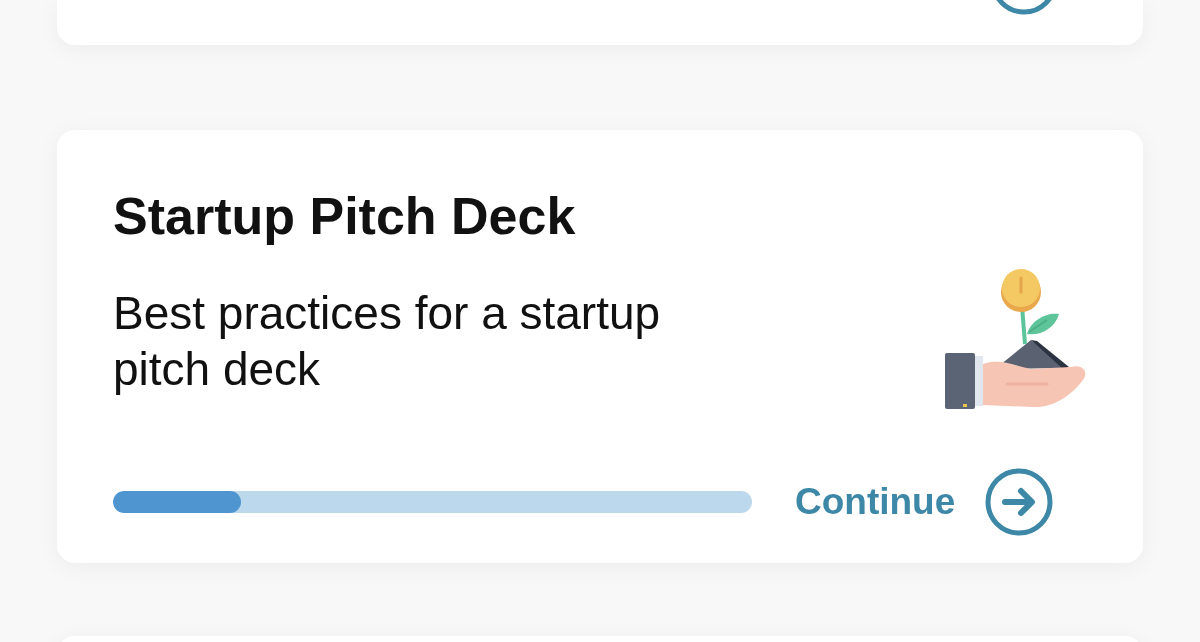 This screenshot has width=1200, height=642. I want to click on course-title: Startup Pitch Deck, so click(345, 216).